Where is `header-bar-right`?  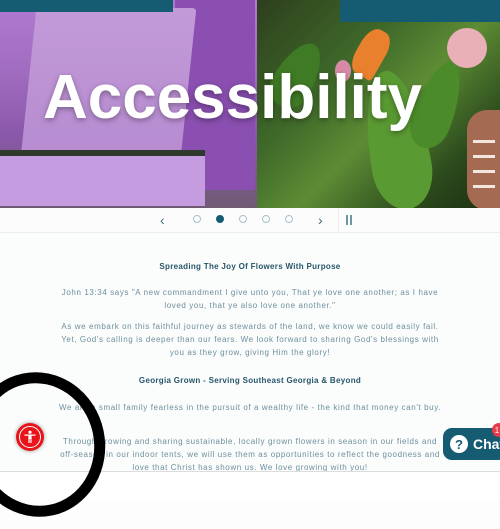
header-bar-right is located at coordinates (420, 11).